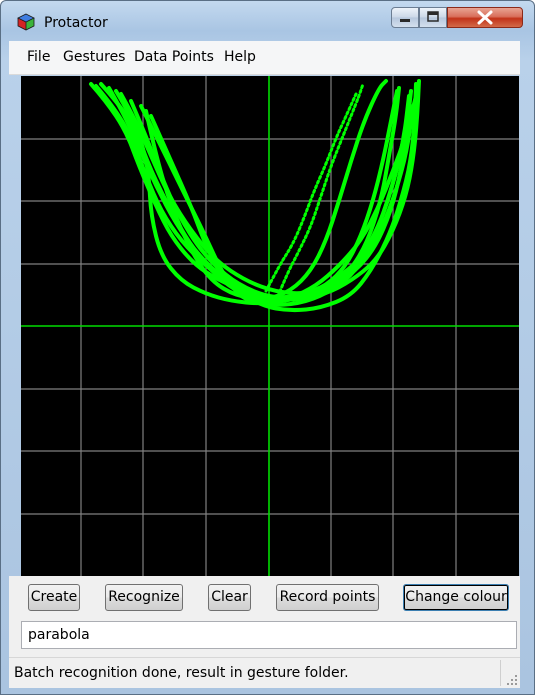  I want to click on create-button: Create, so click(54, 597).